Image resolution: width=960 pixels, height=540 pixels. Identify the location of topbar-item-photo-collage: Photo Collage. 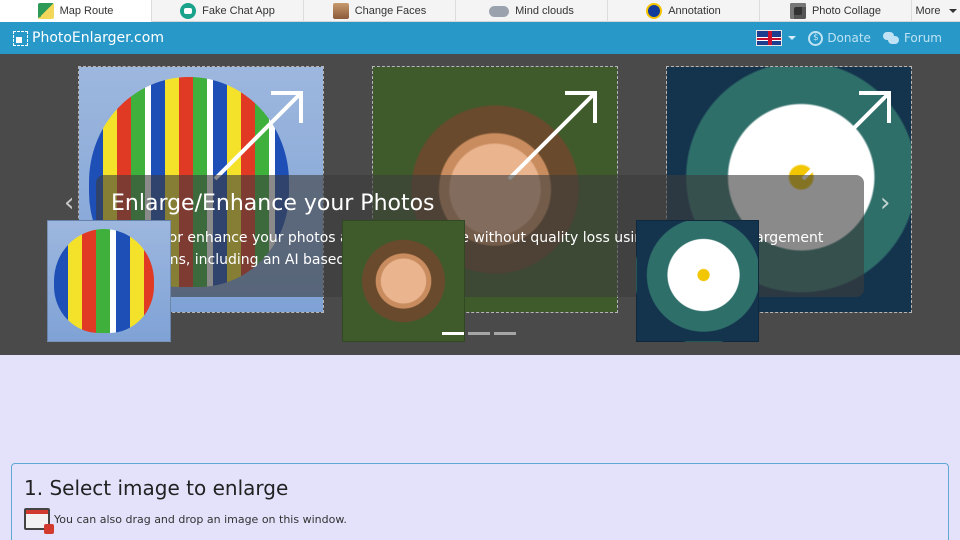
(836, 11).